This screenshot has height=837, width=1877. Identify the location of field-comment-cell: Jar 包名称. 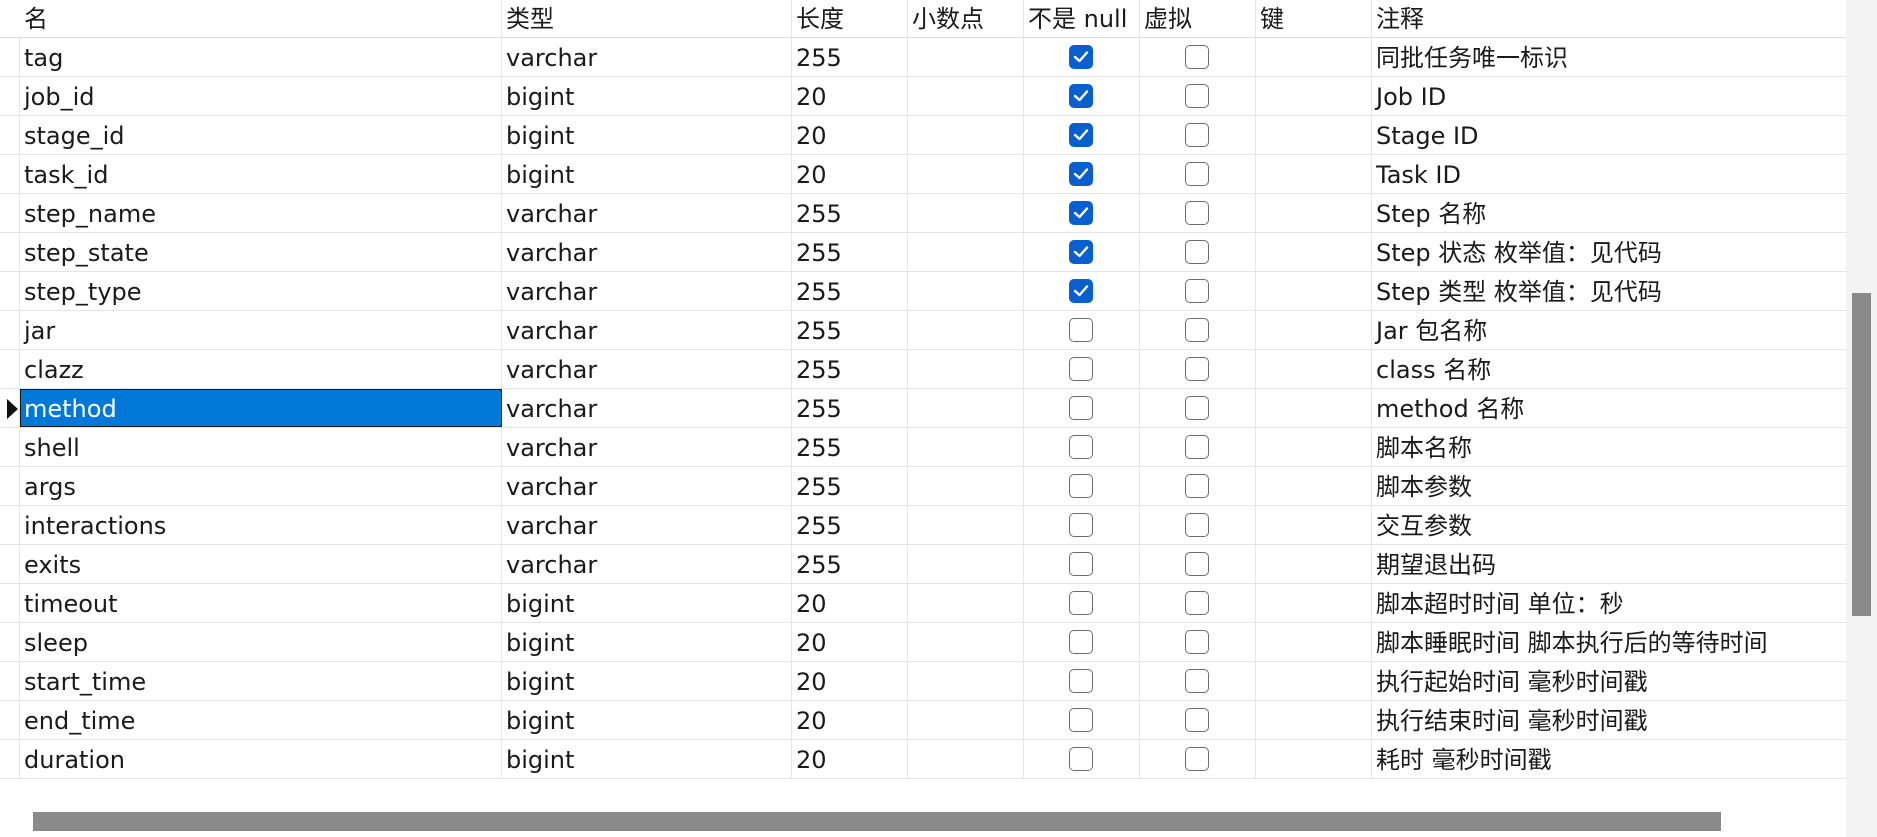
(1609, 330).